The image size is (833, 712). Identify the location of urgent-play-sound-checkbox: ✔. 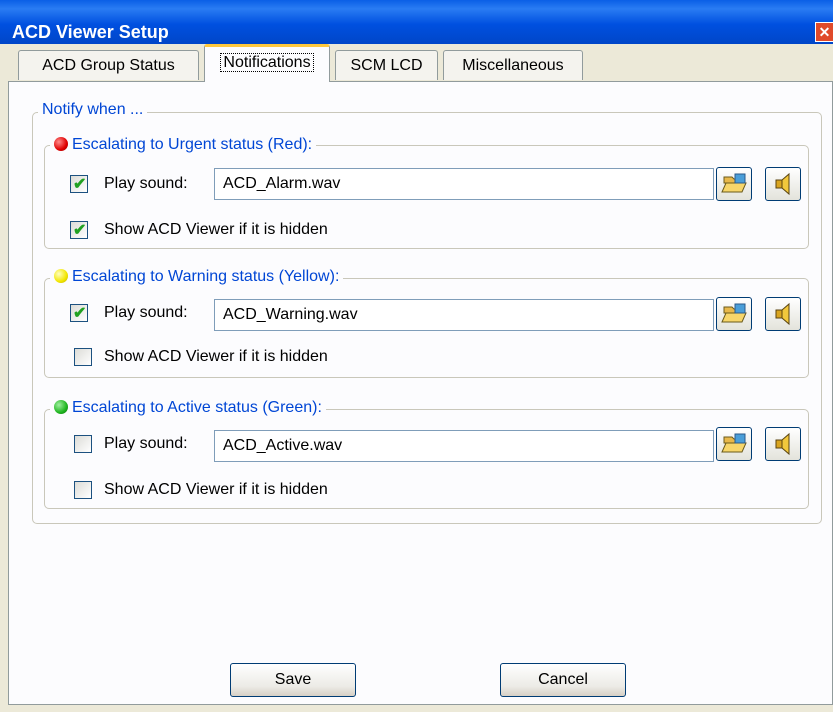
(79, 184).